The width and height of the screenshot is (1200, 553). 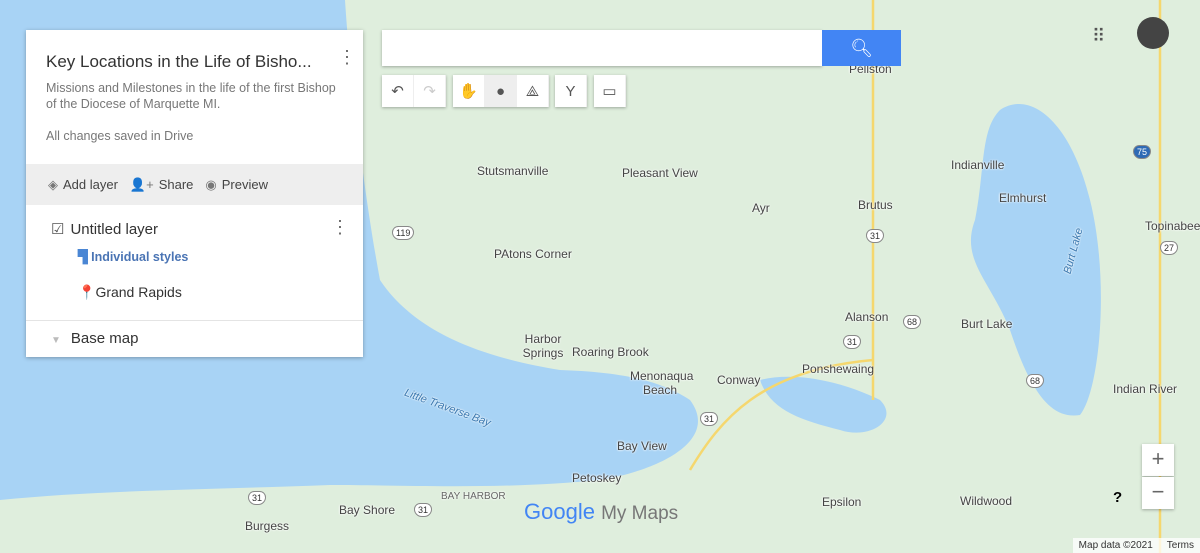 I want to click on google-my-maps-logo: Google My Maps, so click(x=601, y=512).